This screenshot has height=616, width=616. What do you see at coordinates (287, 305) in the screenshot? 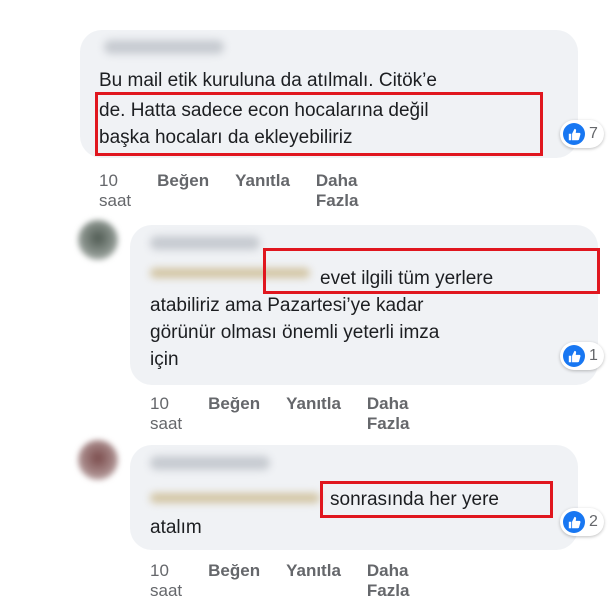
I see `comment-text-line: atabiliriz ama Pazartesi’ye kadar` at bounding box center [287, 305].